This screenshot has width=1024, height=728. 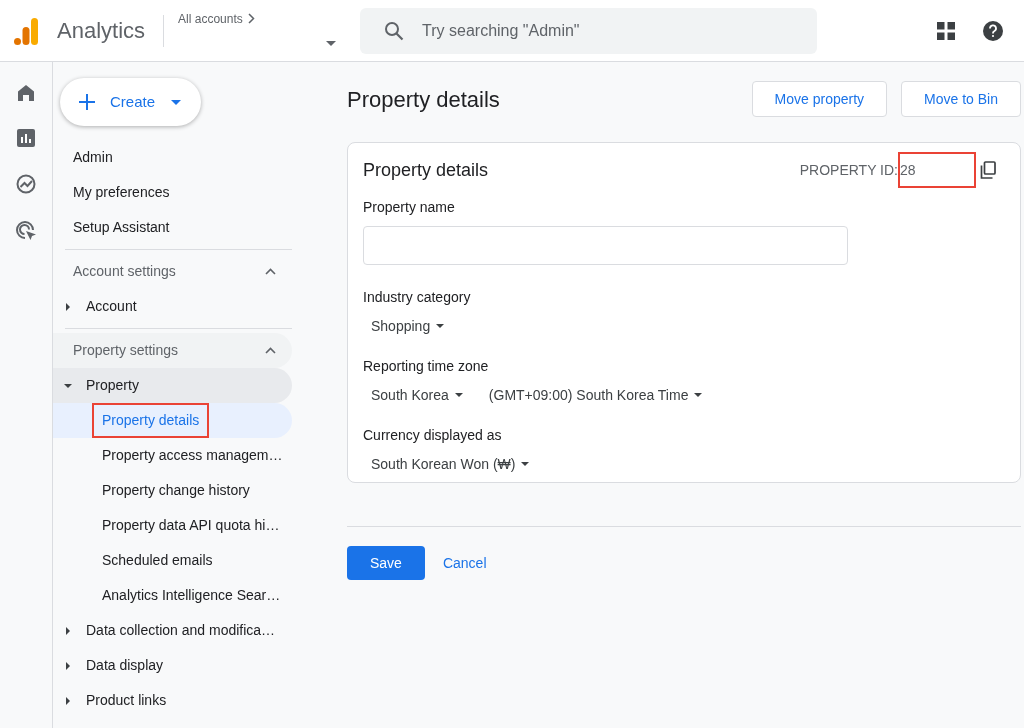 What do you see at coordinates (988, 170) in the screenshot?
I see `copy-icon` at bounding box center [988, 170].